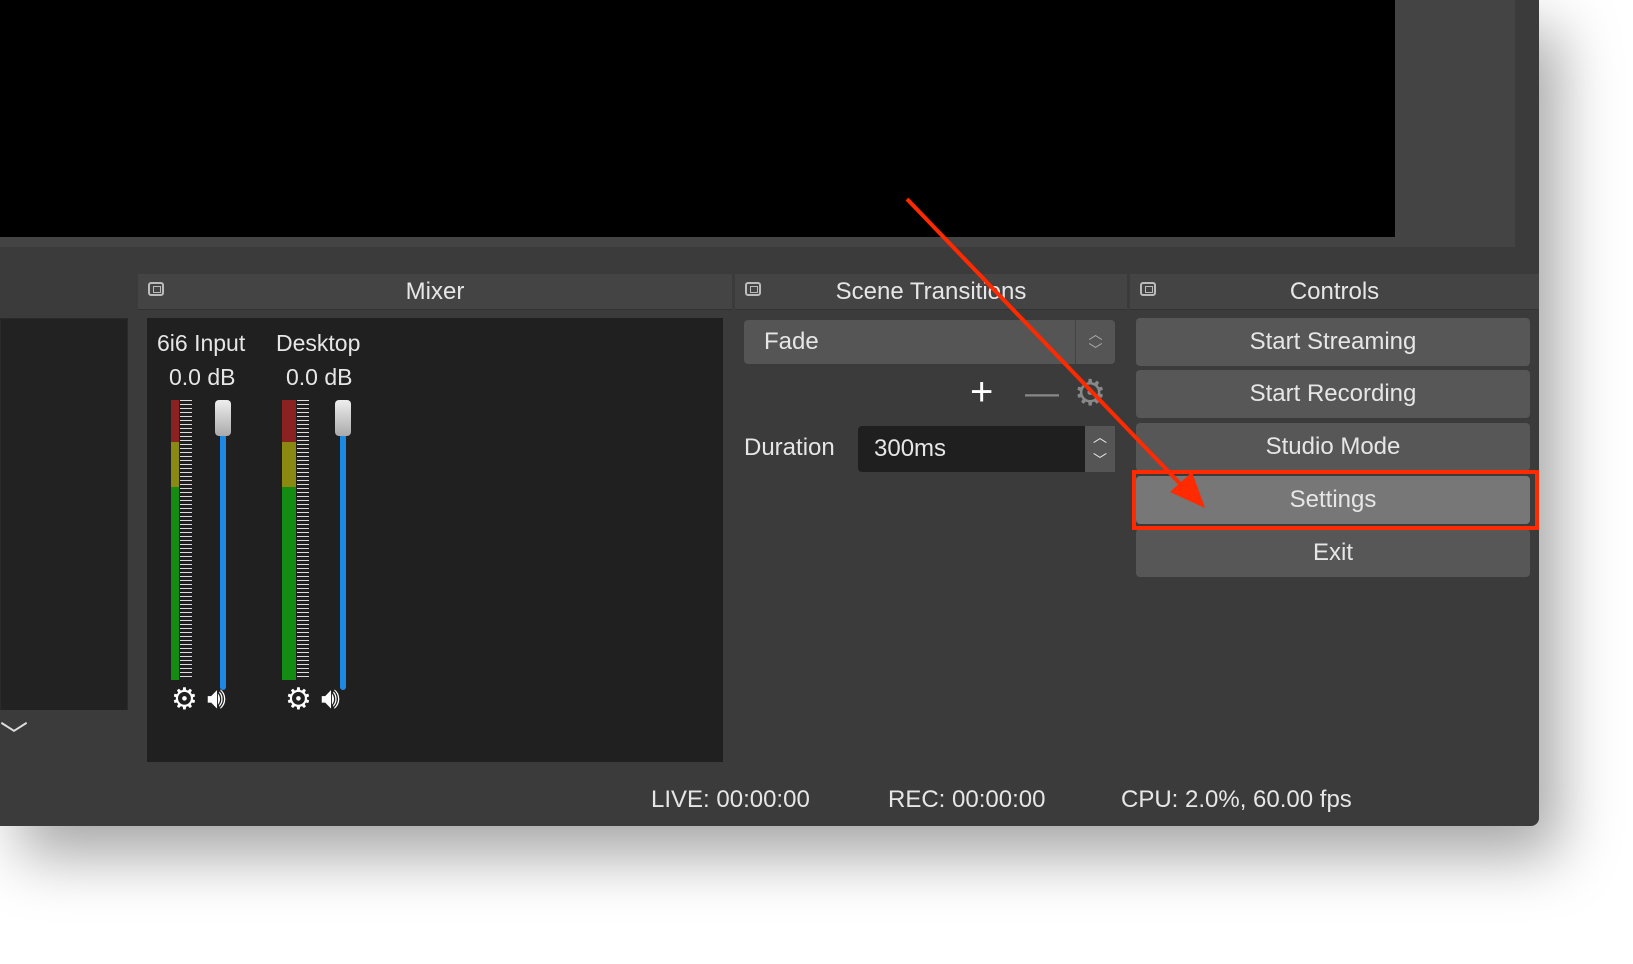 This screenshot has height=964, width=1633. I want to click on annotation-arrow, so click(1055, 352).